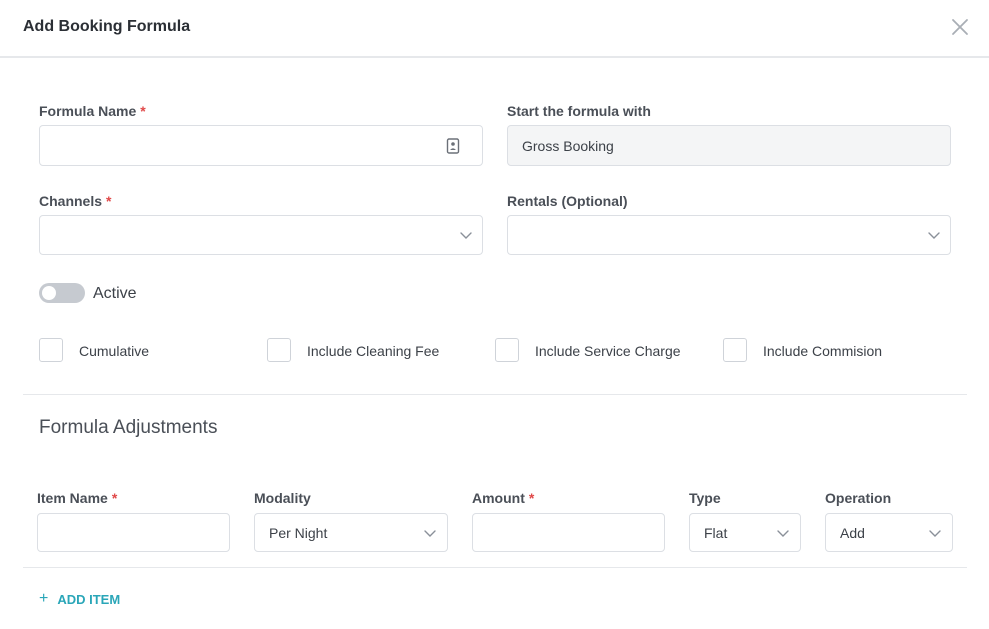  Describe the element at coordinates (114, 351) in the screenshot. I see `cumulative-label: Cumulative` at that location.